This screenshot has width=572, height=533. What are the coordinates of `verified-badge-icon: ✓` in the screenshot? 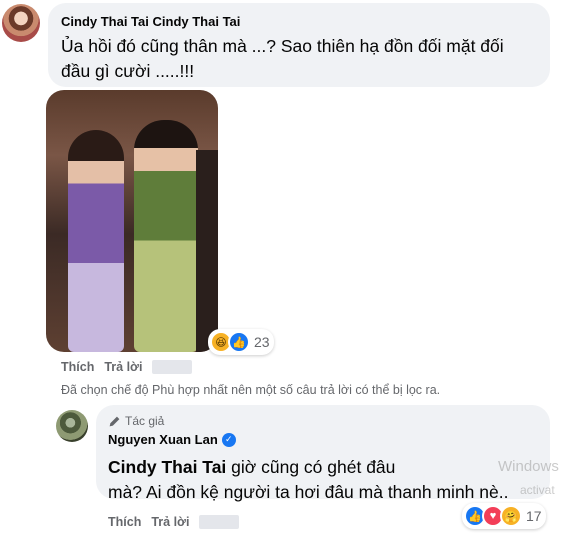 It's located at (228, 439).